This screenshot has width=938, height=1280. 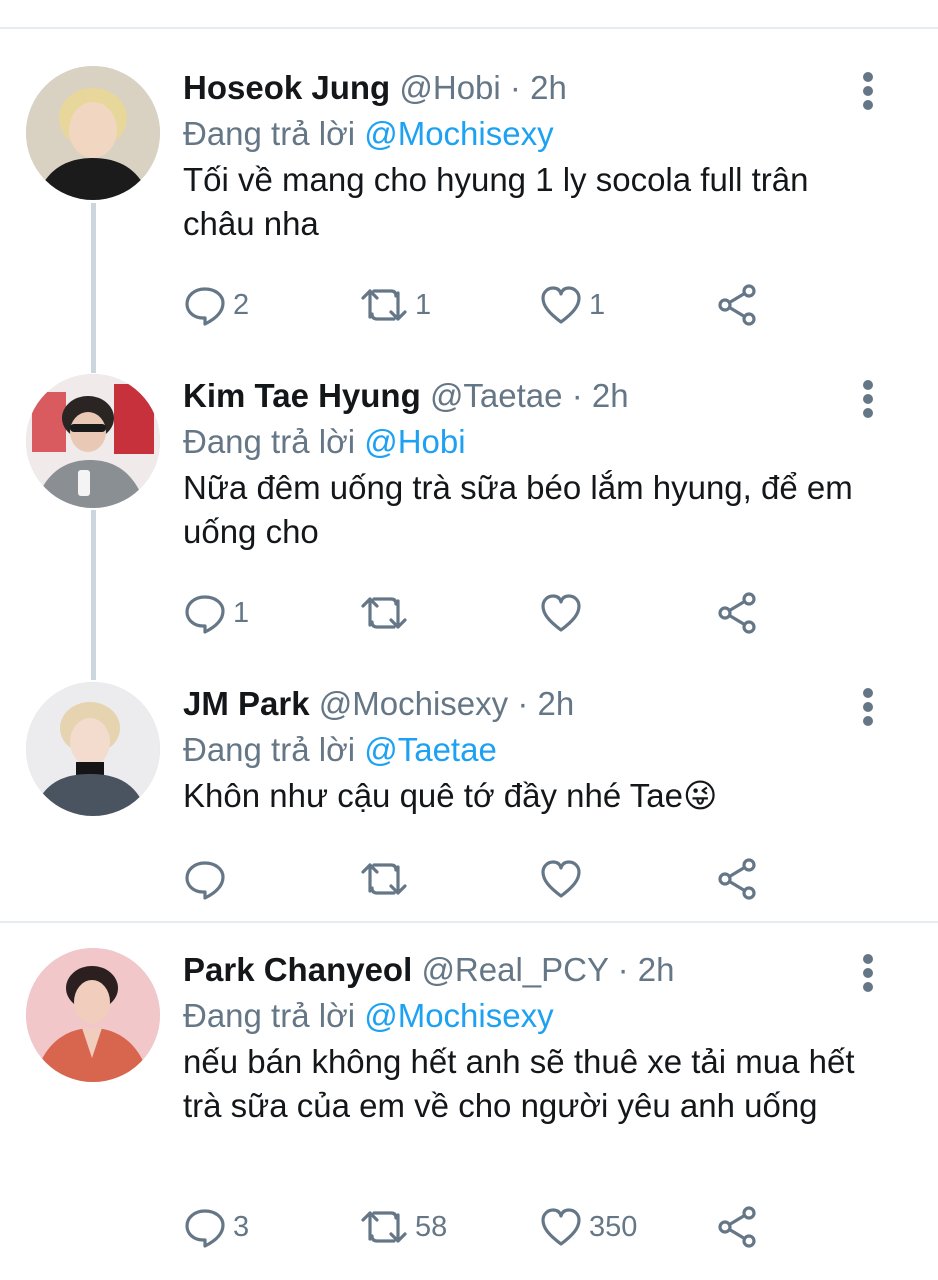 What do you see at coordinates (514, 969) in the screenshot?
I see `user-handle: @Real_PCY` at bounding box center [514, 969].